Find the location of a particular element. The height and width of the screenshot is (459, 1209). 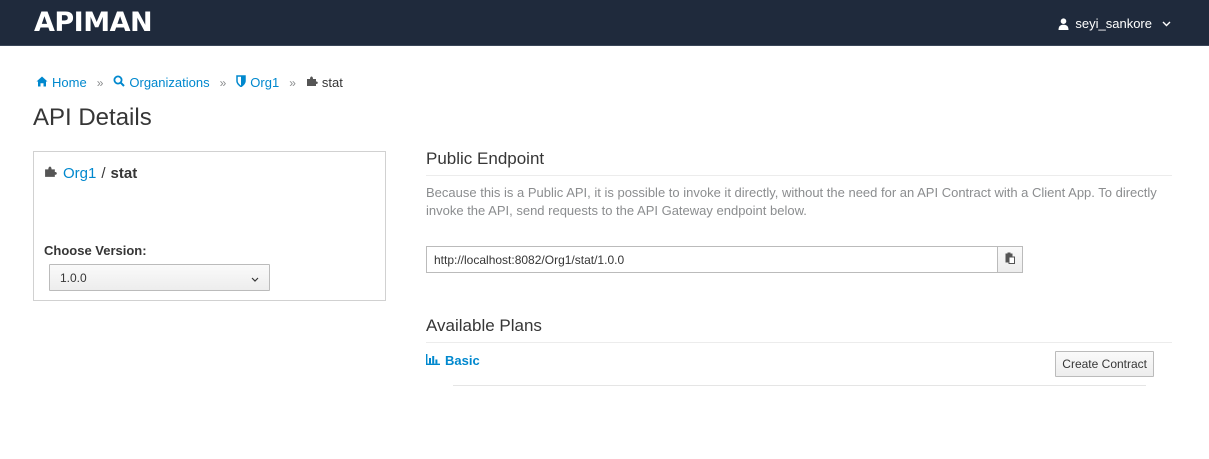

available-plans-title: Available Plans is located at coordinates (799, 329).